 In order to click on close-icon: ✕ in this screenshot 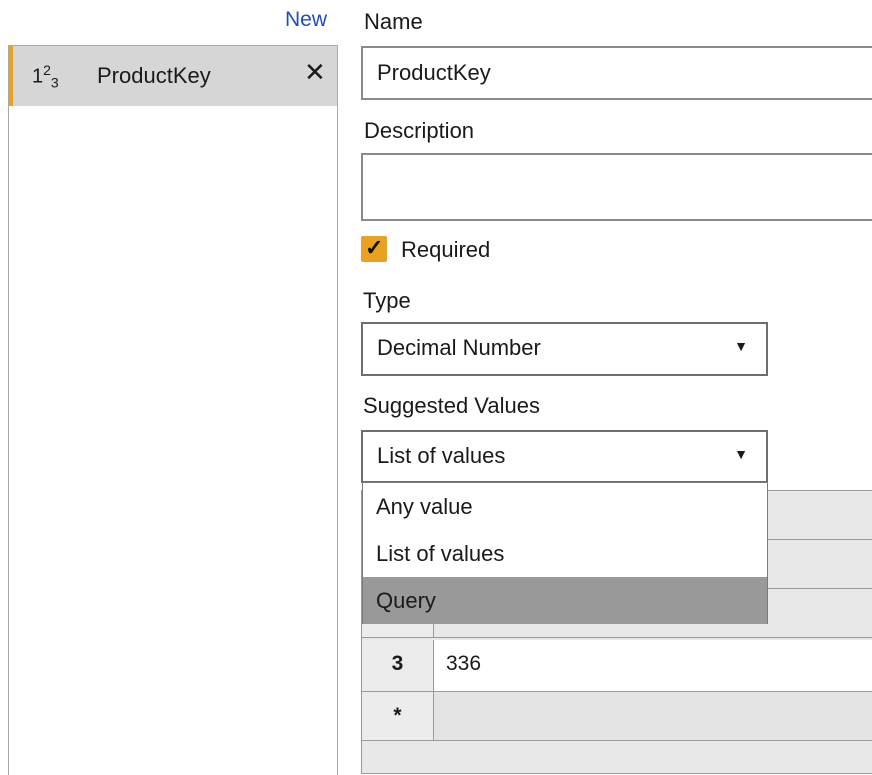, I will do `click(315, 72)`.